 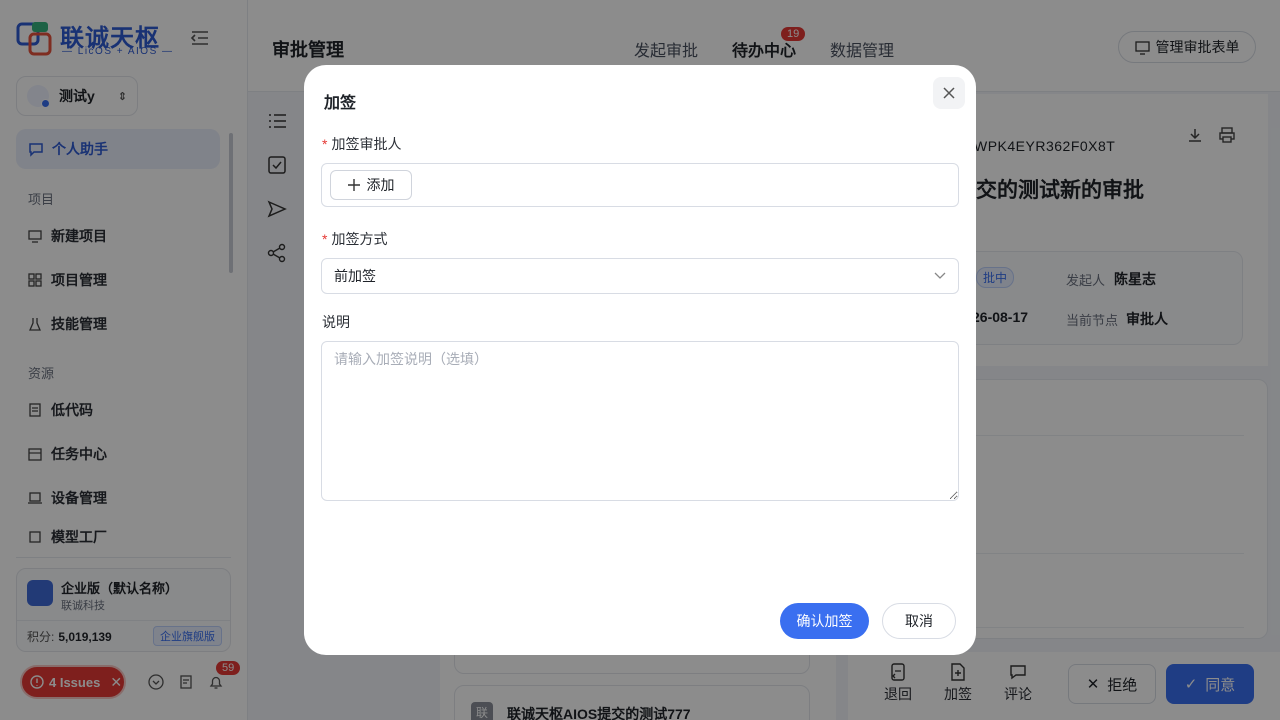 I want to click on dialog-title: 加签, so click(x=340, y=103).